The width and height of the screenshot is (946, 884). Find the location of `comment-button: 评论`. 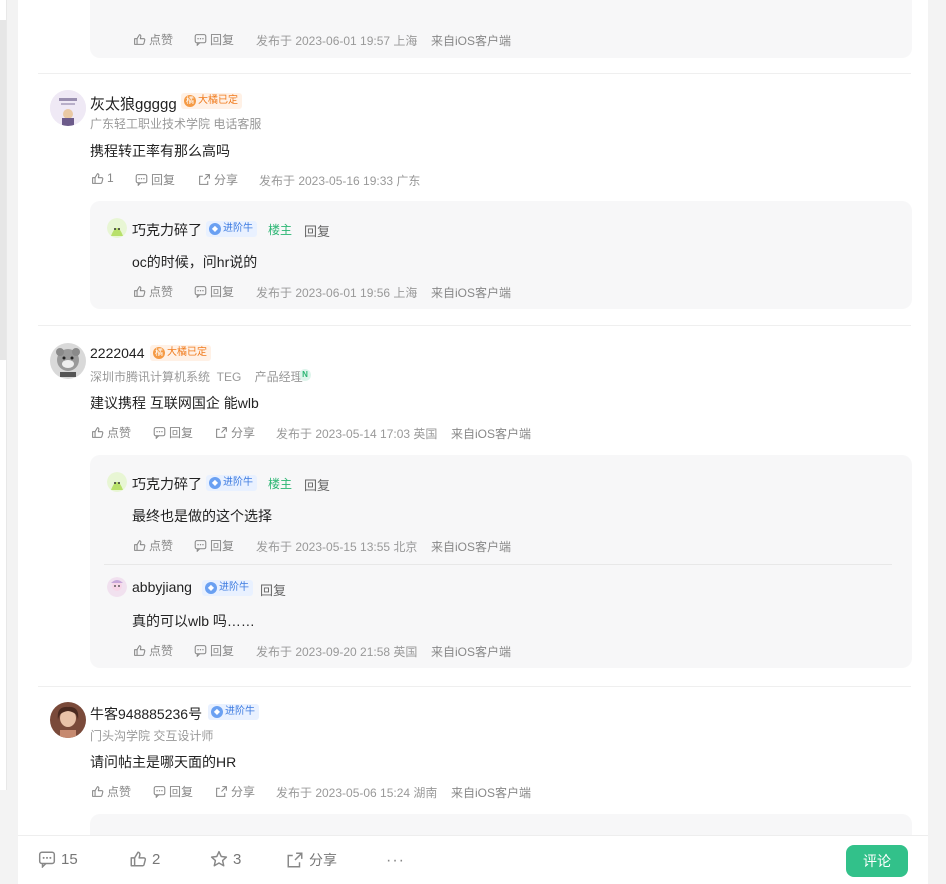

comment-button: 评论 is located at coordinates (877, 861).